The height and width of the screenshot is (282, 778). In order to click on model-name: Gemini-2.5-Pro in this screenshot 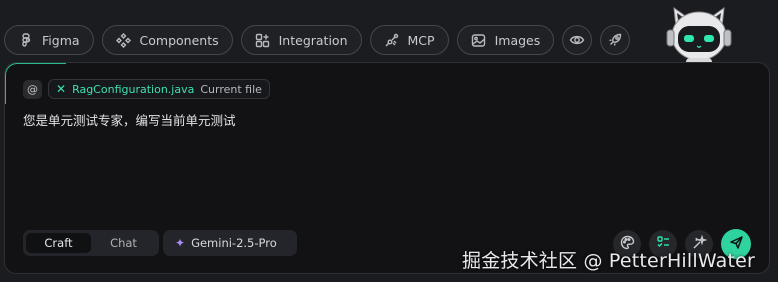, I will do `click(234, 243)`.